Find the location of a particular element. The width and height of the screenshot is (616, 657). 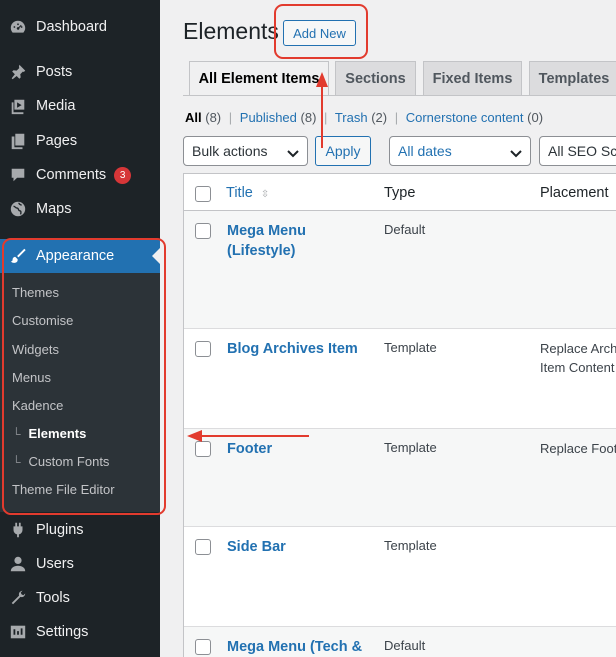

tab-sections: Sections is located at coordinates (375, 78).